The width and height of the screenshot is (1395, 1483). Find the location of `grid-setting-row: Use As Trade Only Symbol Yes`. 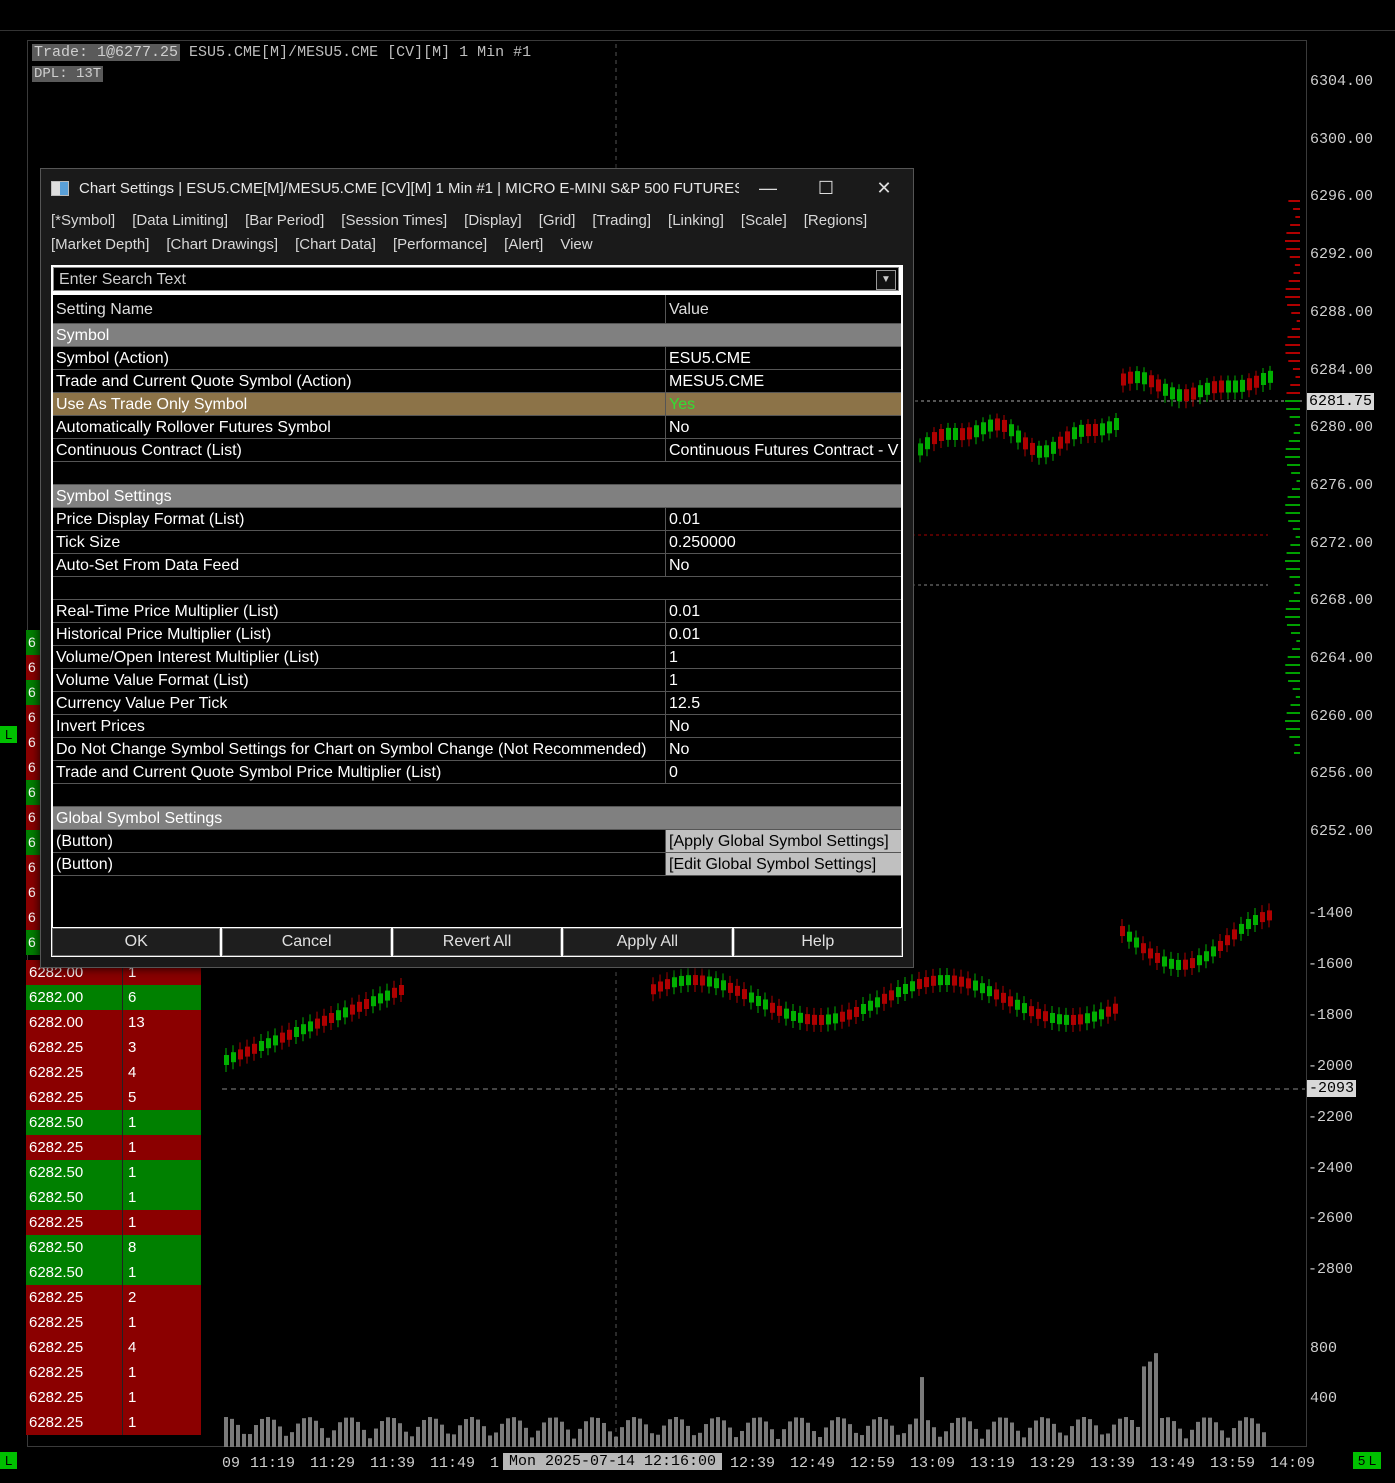

grid-setting-row: Use As Trade Only Symbol Yes is located at coordinates (477, 404).